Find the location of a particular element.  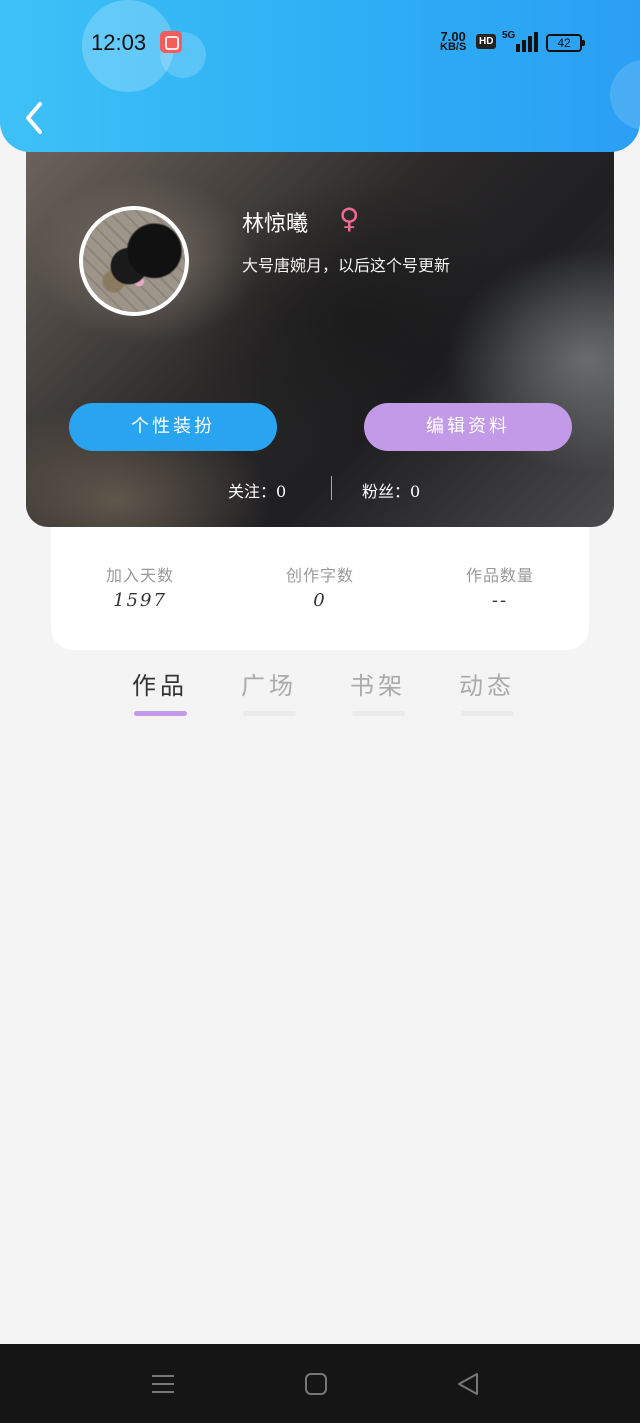

follow-stats: 关注：0 粉丝：0 is located at coordinates (320, 489).